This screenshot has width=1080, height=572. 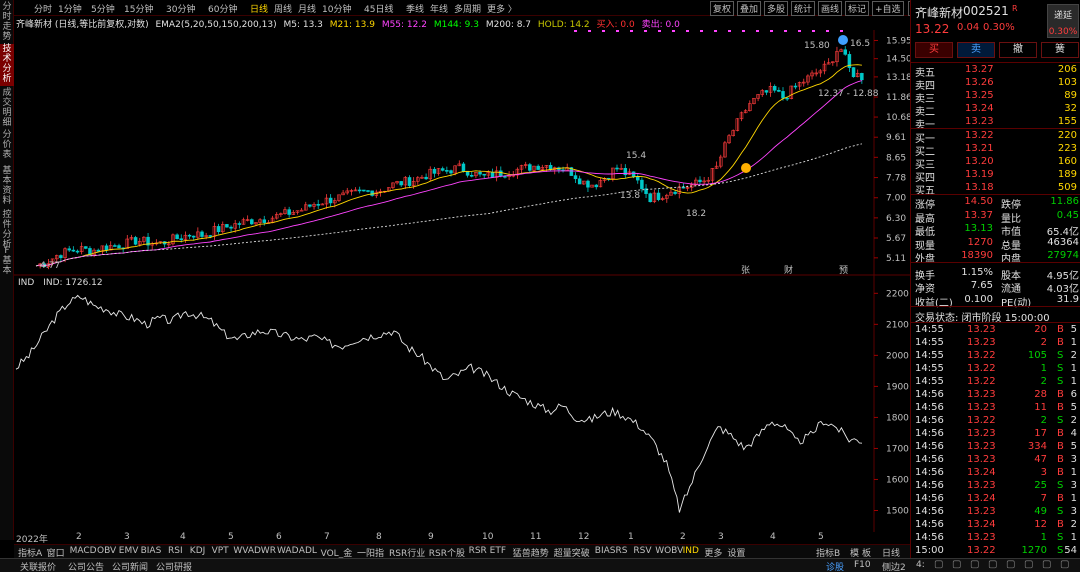 I want to click on period-tab-0: 分时, so click(x=43, y=8).